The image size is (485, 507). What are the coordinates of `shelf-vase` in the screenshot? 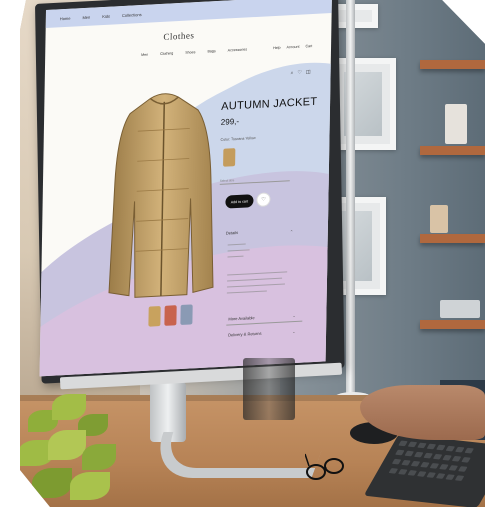 It's located at (456, 124).